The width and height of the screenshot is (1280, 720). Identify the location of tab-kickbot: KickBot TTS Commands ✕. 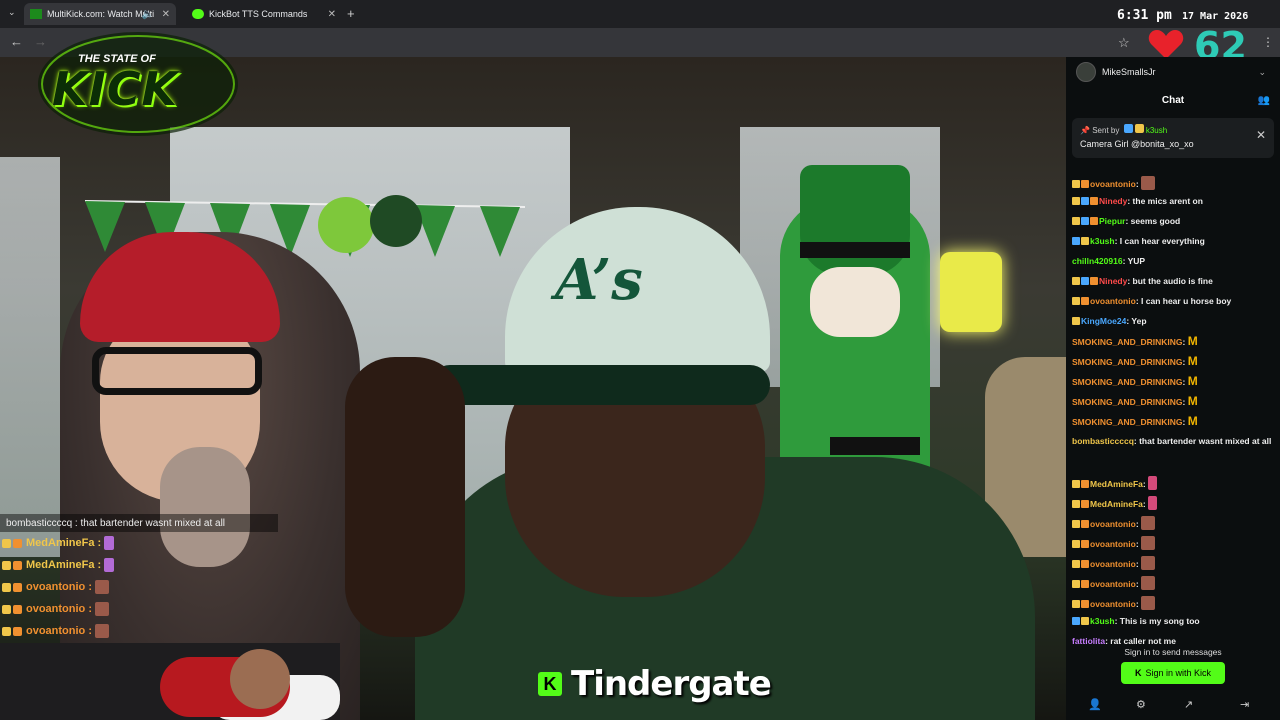
(264, 14).